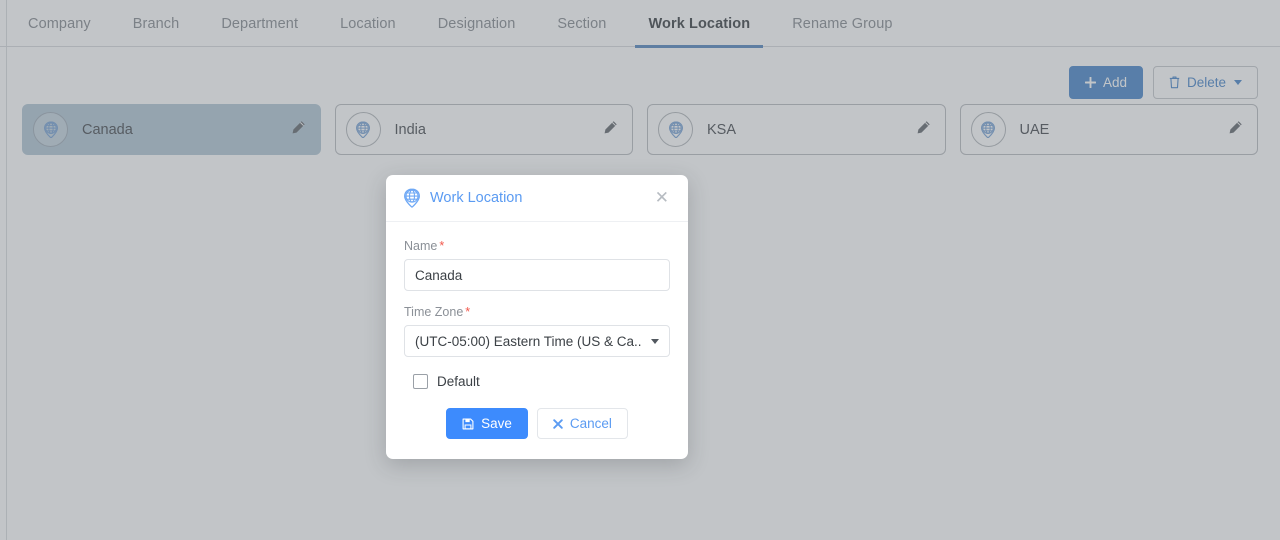 The width and height of the screenshot is (1280, 540). What do you see at coordinates (558, 423) in the screenshot?
I see `times-icon` at bounding box center [558, 423].